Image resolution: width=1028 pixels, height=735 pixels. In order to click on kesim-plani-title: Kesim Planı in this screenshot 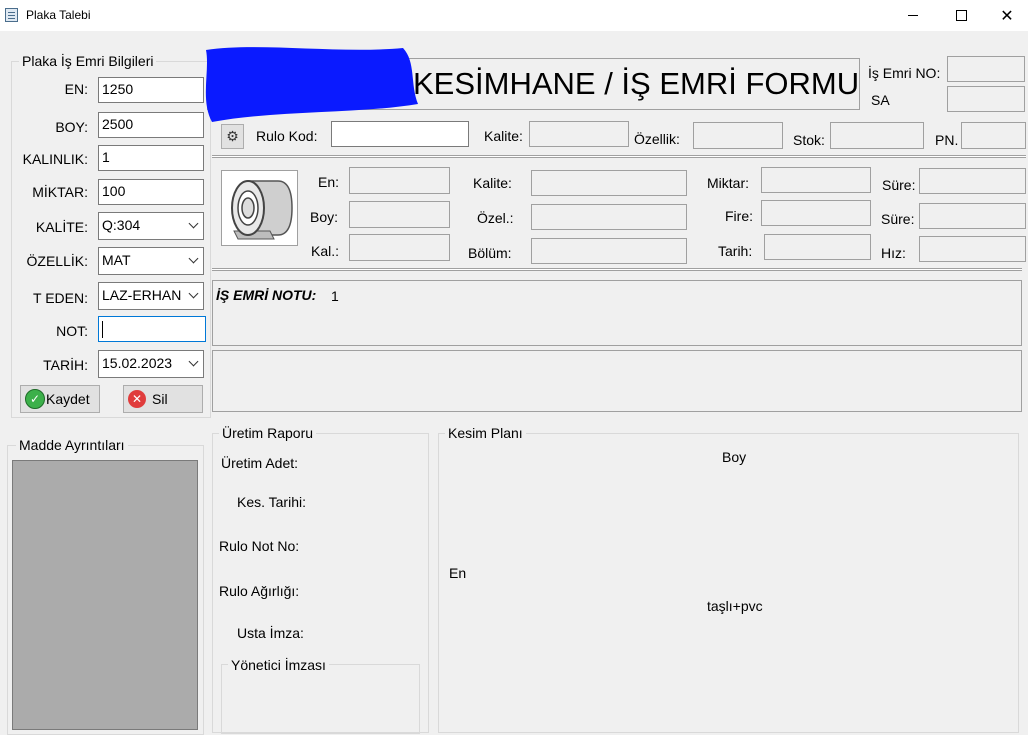, I will do `click(485, 433)`.